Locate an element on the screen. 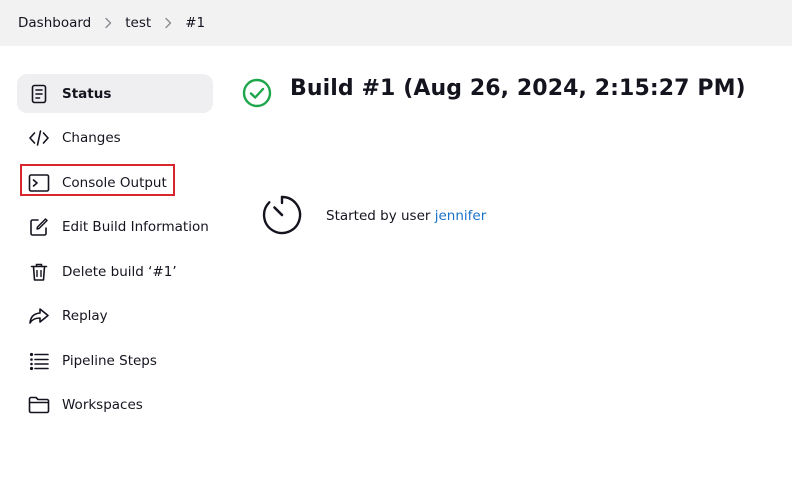  sidebar-item-label: Changes is located at coordinates (91, 138).